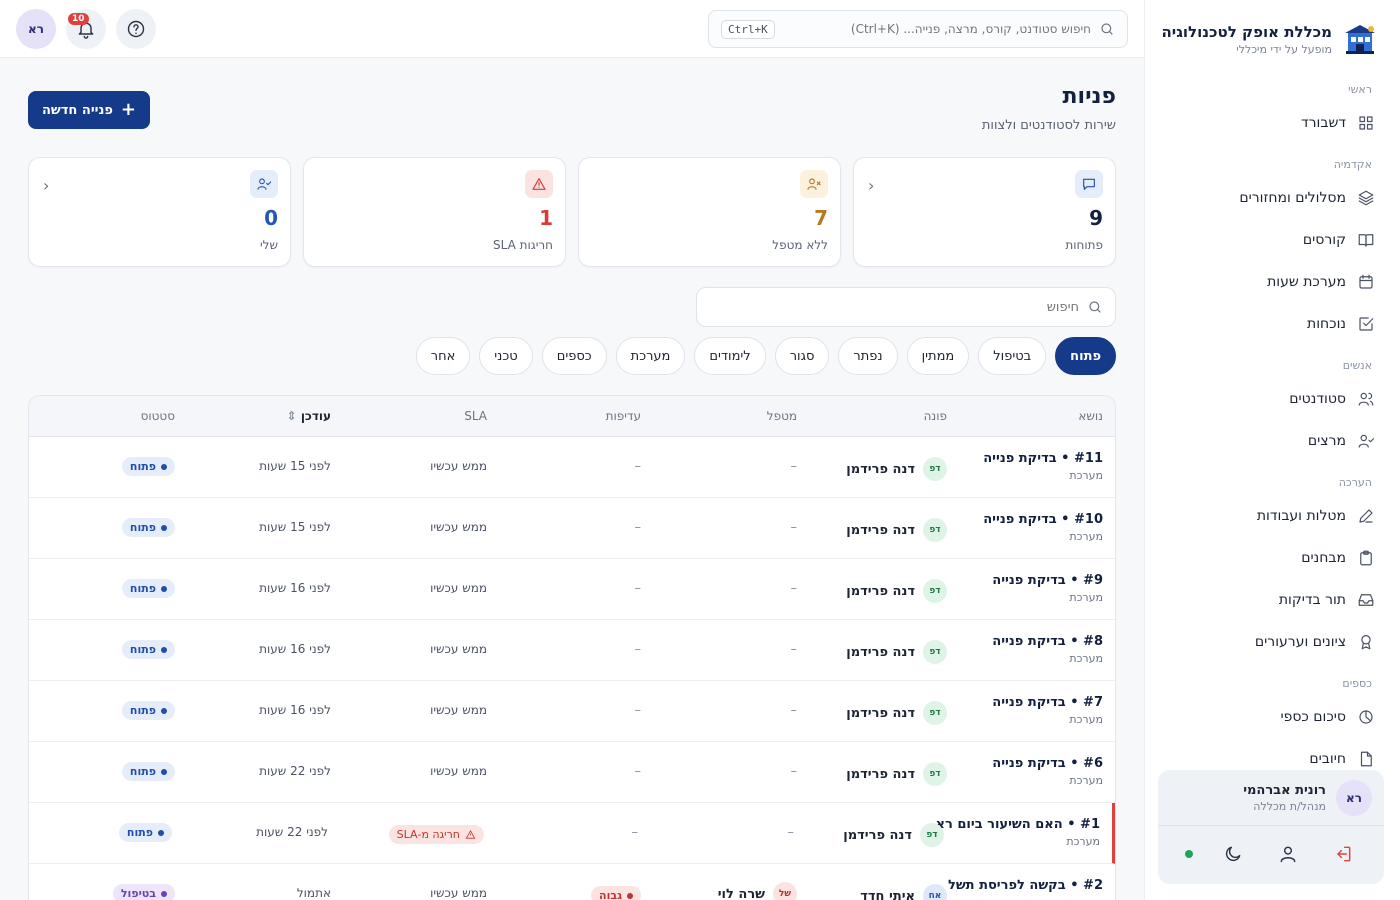  What do you see at coordinates (936, 29) in the screenshot?
I see `global-search-input` at bounding box center [936, 29].